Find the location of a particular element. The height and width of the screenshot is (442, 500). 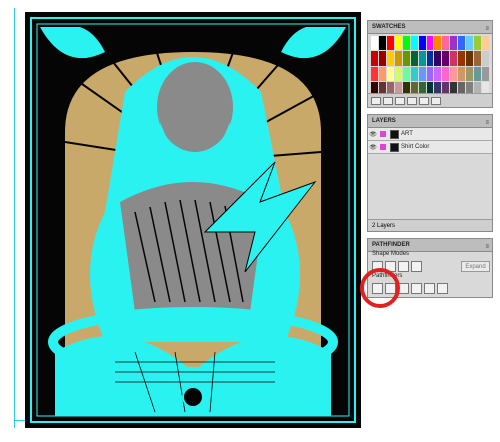

swatches-panel-title: SWATCHES ≡ is located at coordinates (430, 27).